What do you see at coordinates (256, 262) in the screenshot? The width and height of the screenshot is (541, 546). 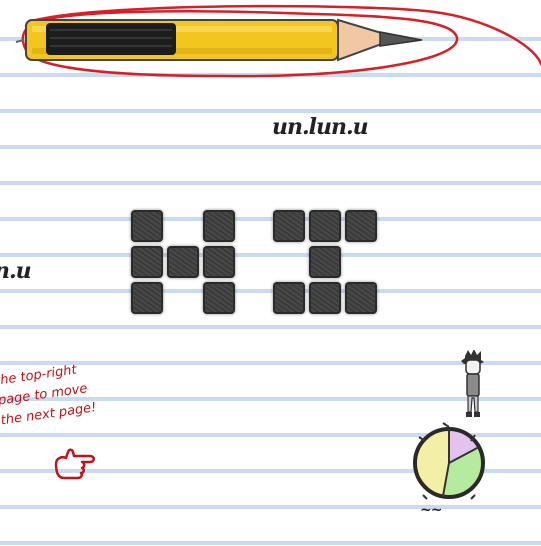 I see `block-grid: HI` at bounding box center [256, 262].